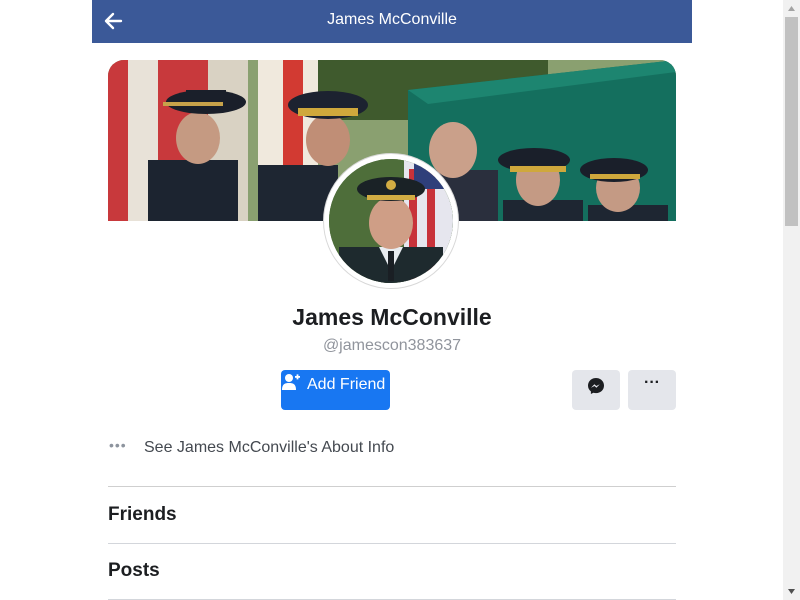  I want to click on top-bar: James McConville, so click(392, 21).